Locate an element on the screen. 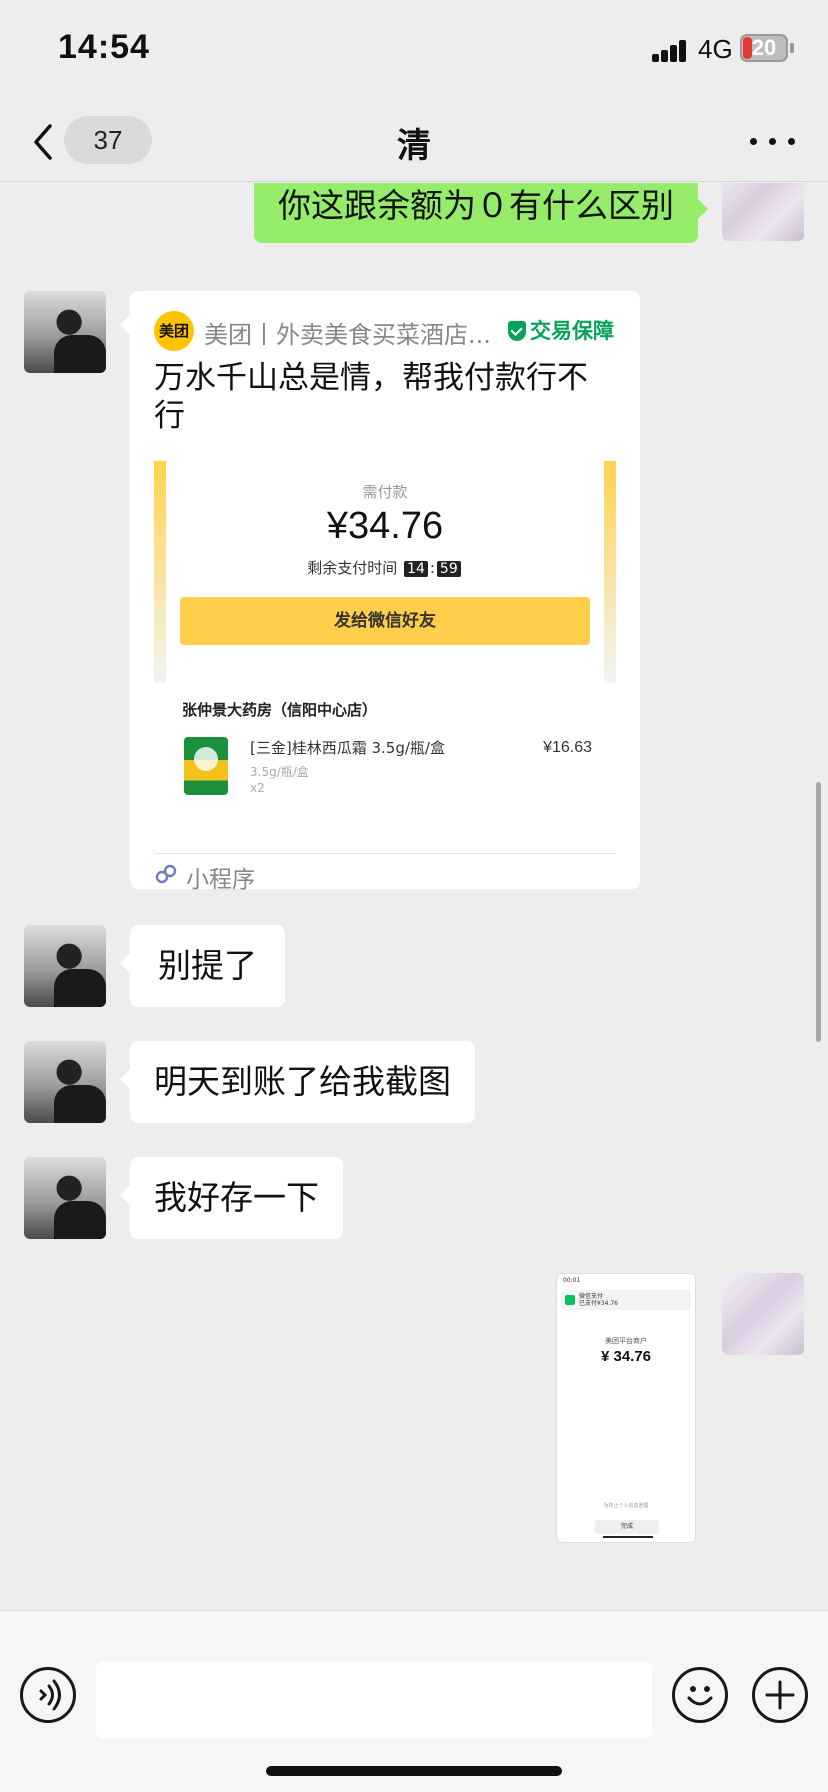 Image resolution: width=828 pixels, height=1792 pixels. more-button is located at coordinates (773, 140).